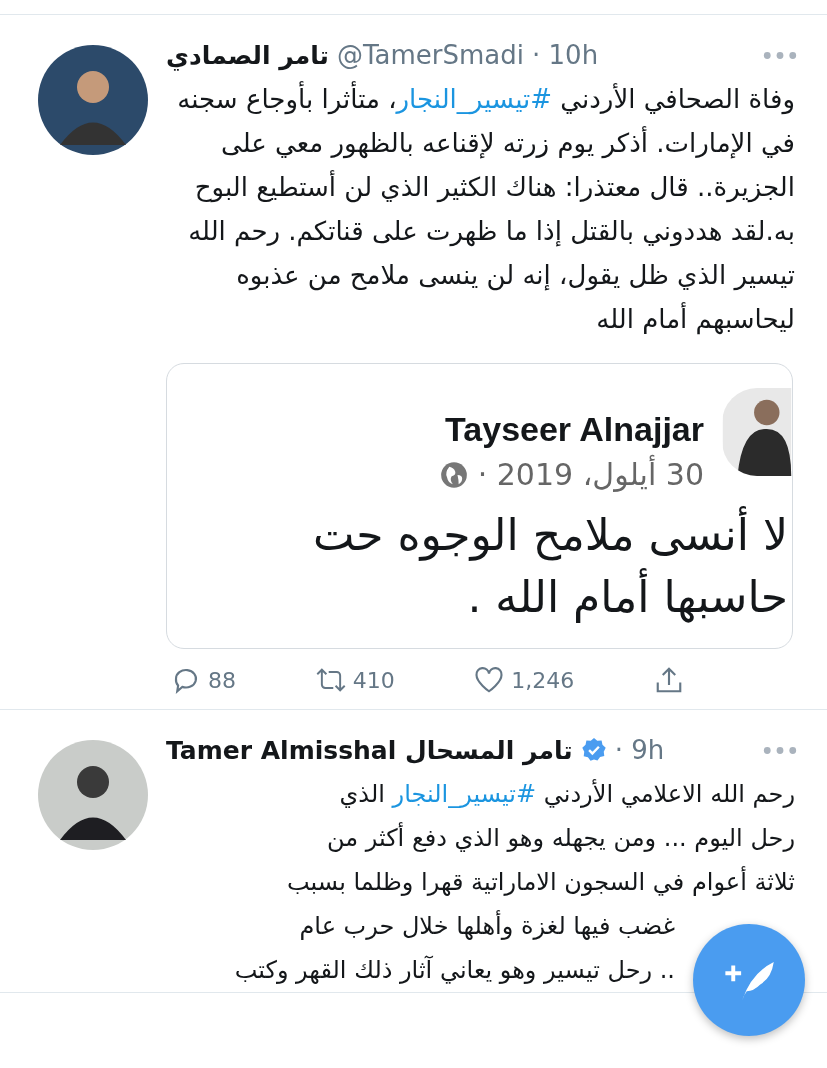  What do you see at coordinates (574, 429) in the screenshot?
I see `post-author-name: Tayseer Alnajjar` at bounding box center [574, 429].